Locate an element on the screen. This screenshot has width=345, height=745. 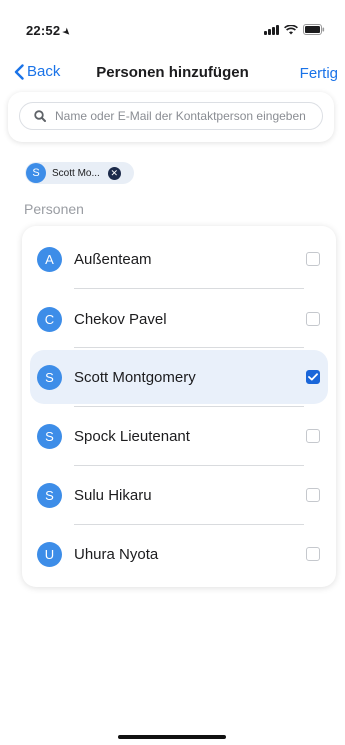
list-item: A Außenteam is located at coordinates (179, 259).